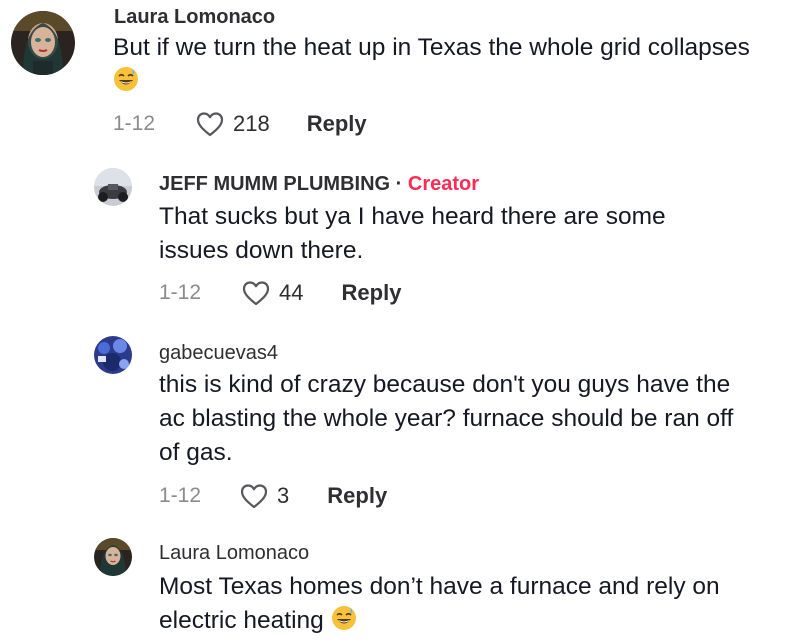 The width and height of the screenshot is (798, 644). I want to click on like-count: 44, so click(291, 292).